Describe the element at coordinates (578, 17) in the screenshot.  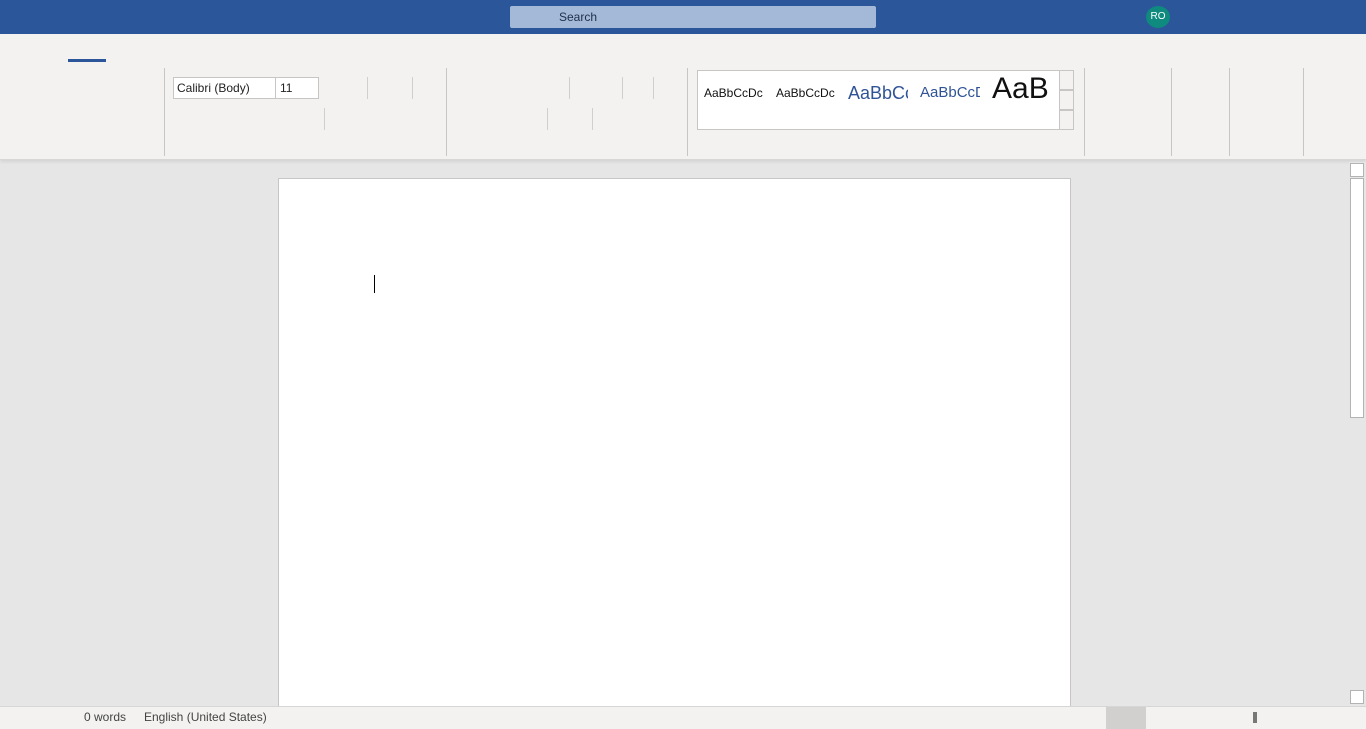
I see `search-label: Search` at that location.